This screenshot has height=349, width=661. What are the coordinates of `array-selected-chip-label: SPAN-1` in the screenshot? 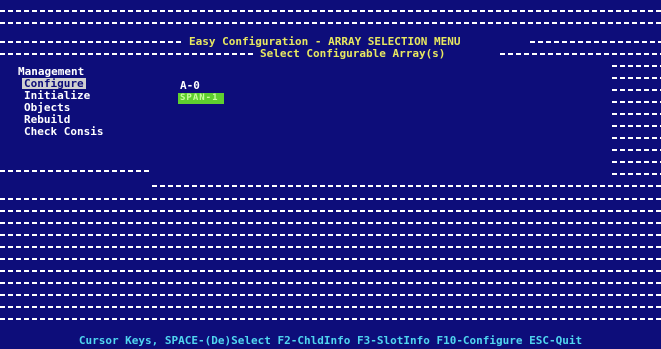 It's located at (199, 98).